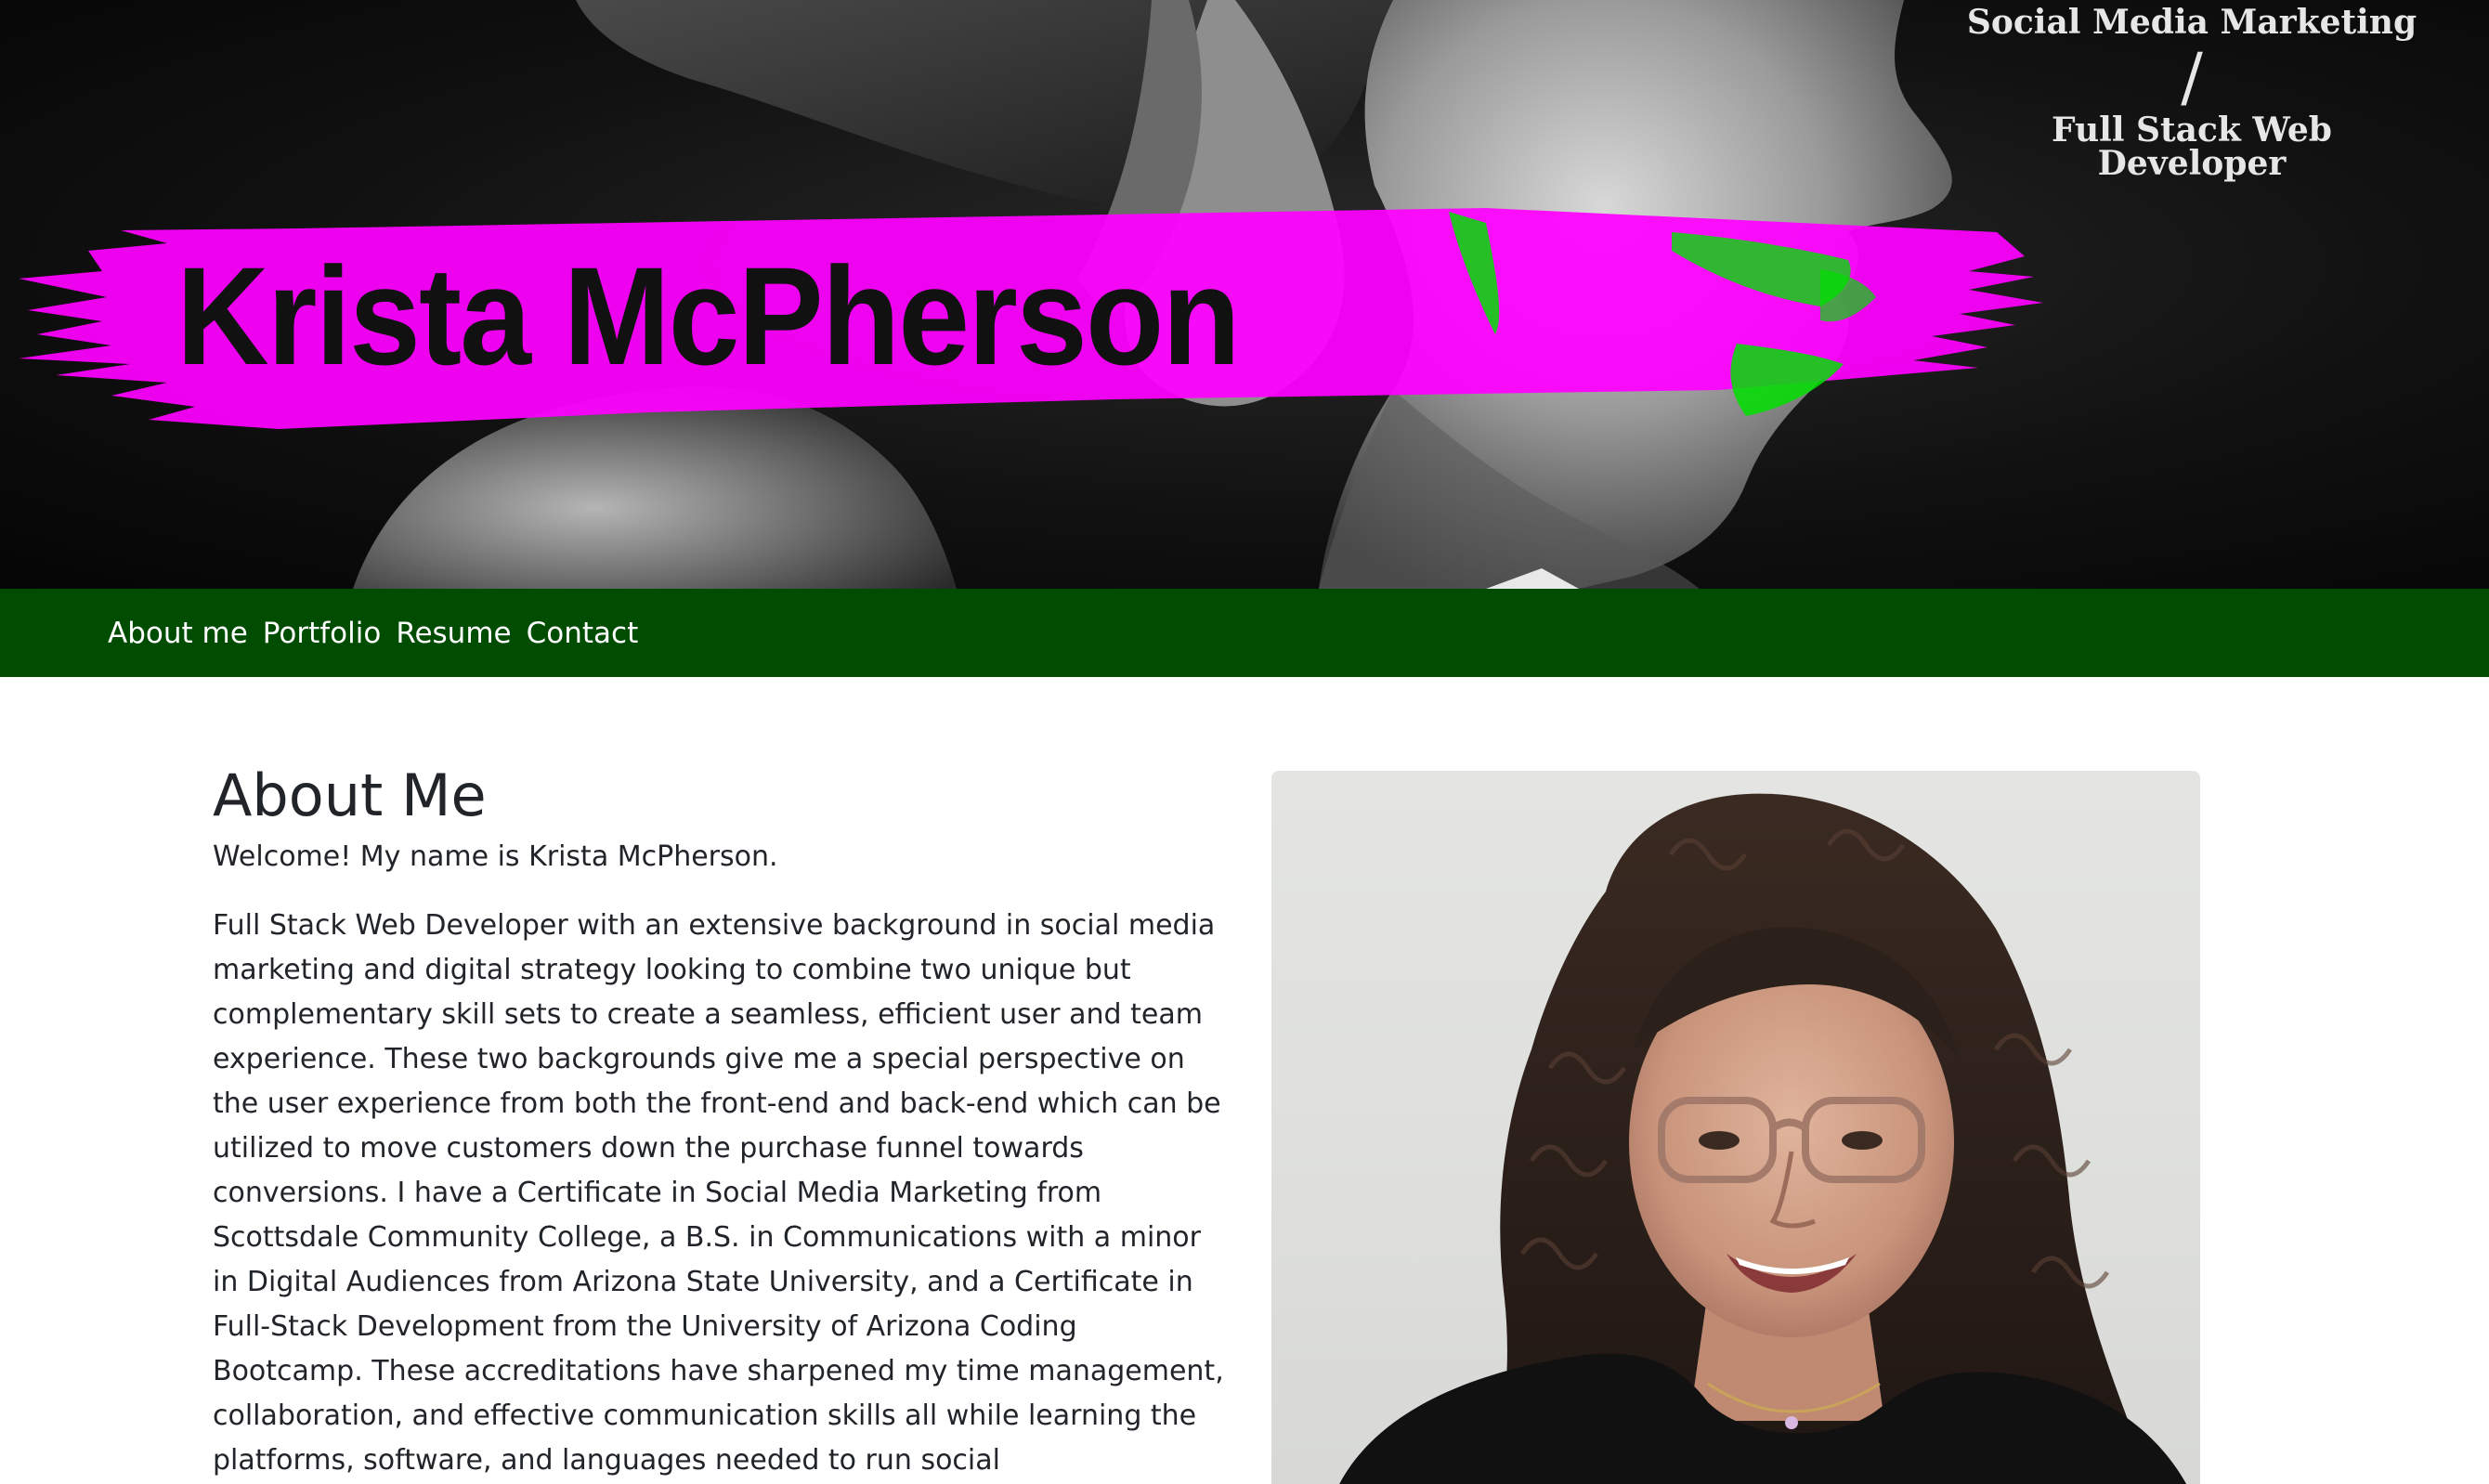 The height and width of the screenshot is (1484, 2489). I want to click on tagline-social-media: Social Media Marketing, so click(2191, 22).